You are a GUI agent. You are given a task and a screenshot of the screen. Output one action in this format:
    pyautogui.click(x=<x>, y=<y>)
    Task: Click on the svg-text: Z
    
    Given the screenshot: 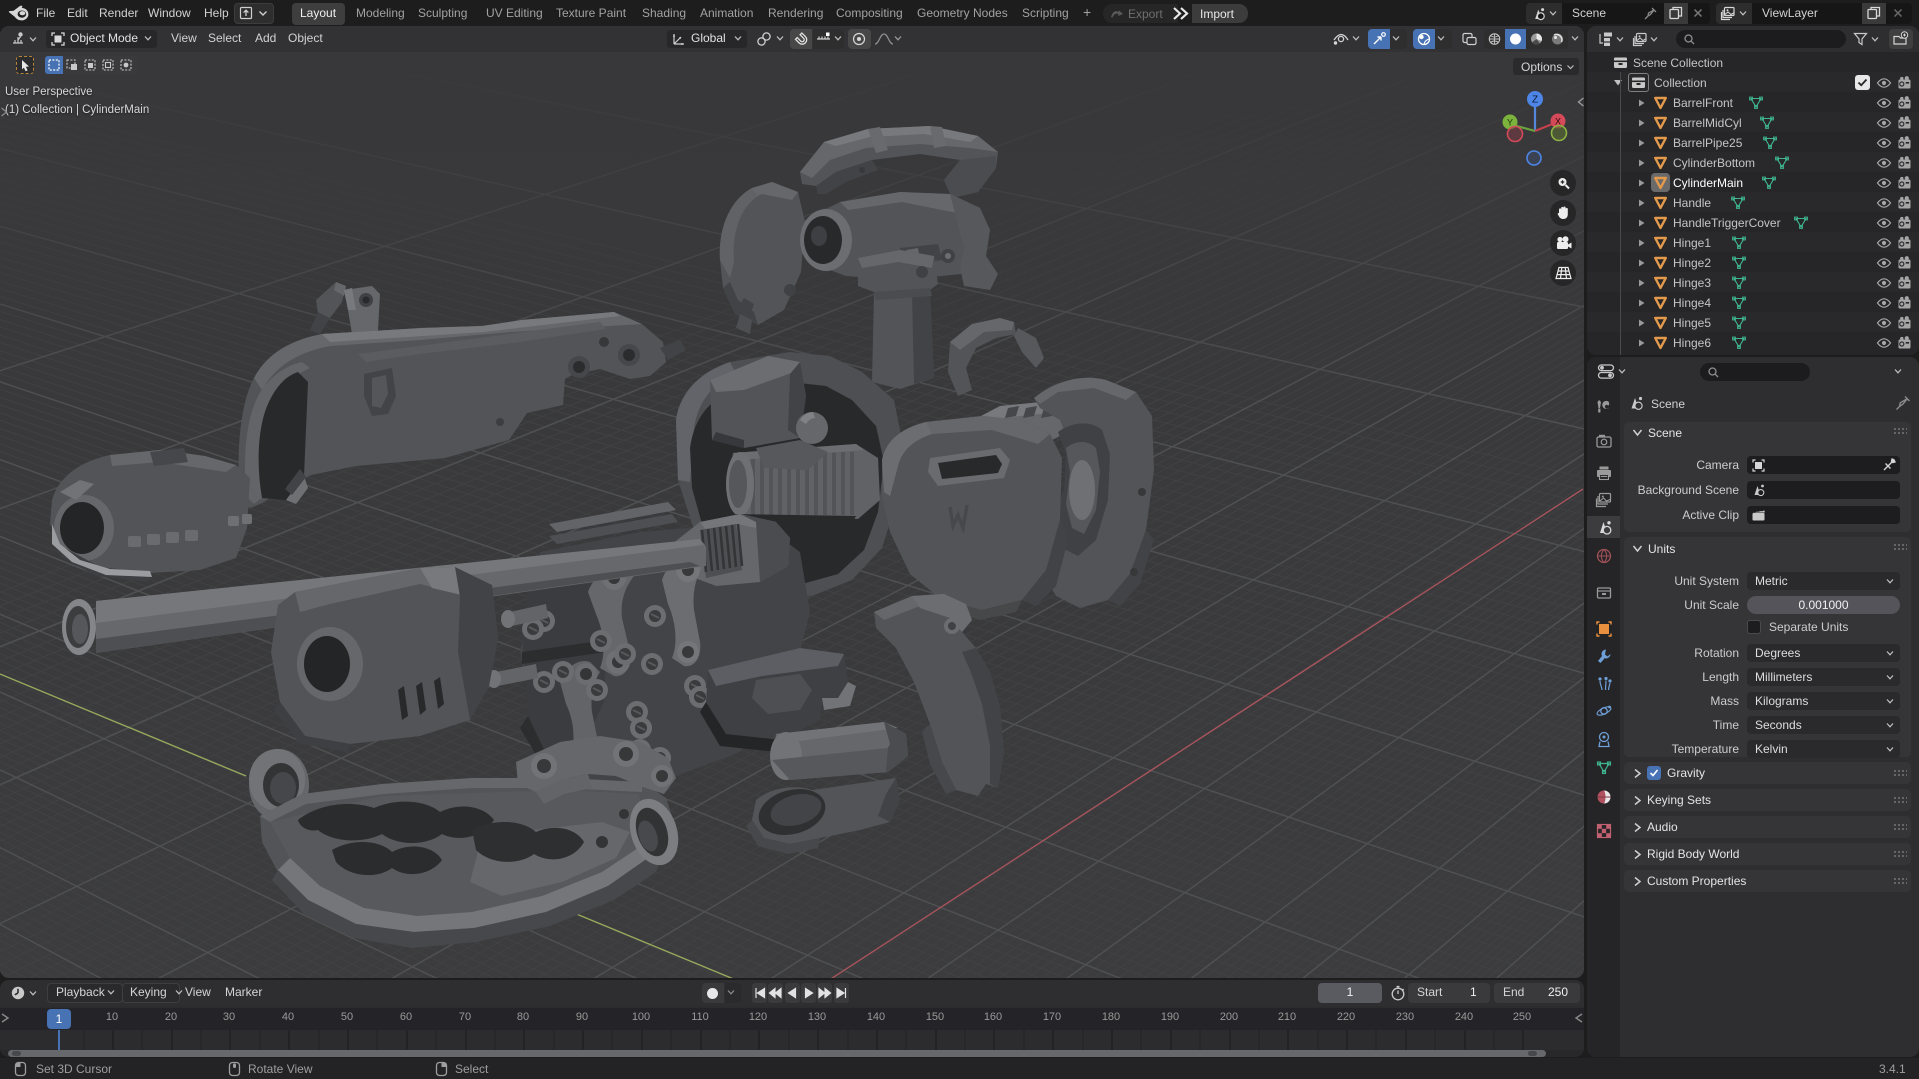 What is the action you would take?
    pyautogui.click(x=1535, y=100)
    